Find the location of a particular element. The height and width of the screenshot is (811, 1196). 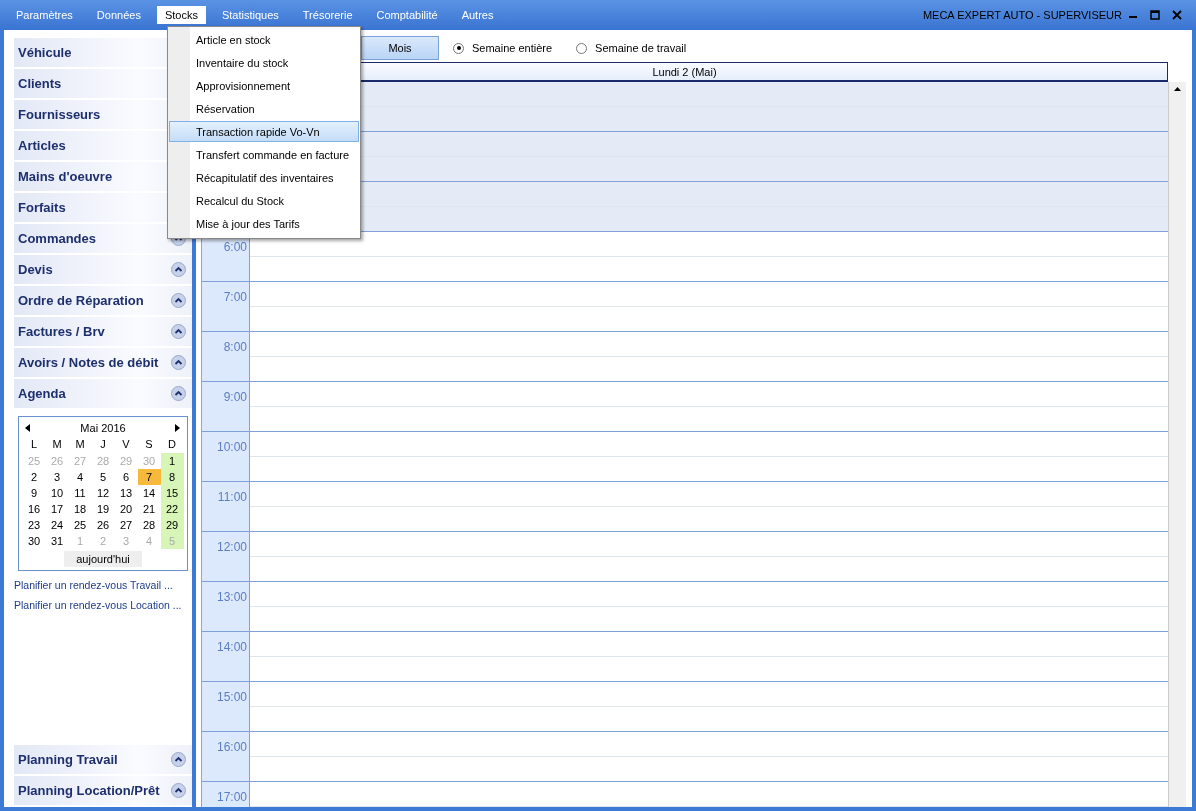

calendar-day: 2 is located at coordinates (34, 477).